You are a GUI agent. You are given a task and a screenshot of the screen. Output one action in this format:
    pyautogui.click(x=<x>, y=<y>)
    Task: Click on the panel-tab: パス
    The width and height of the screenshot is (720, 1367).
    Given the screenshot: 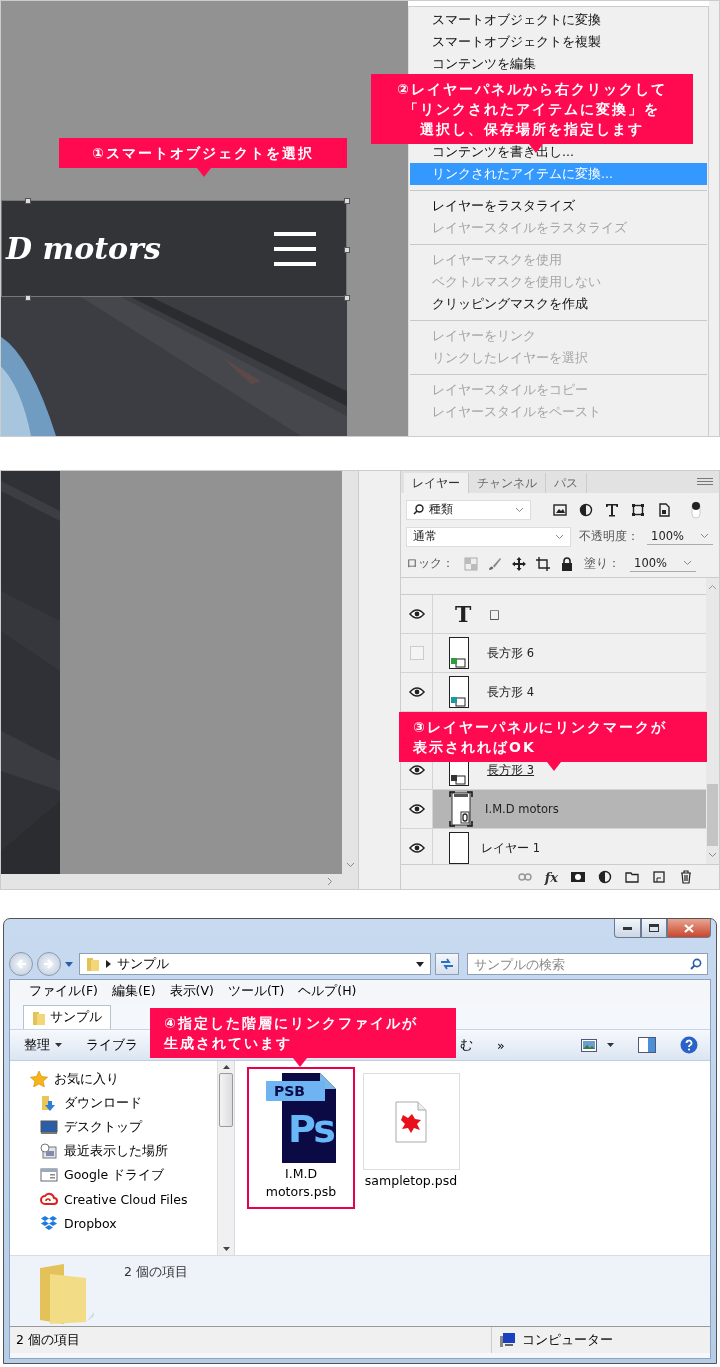 What is the action you would take?
    pyautogui.click(x=567, y=483)
    